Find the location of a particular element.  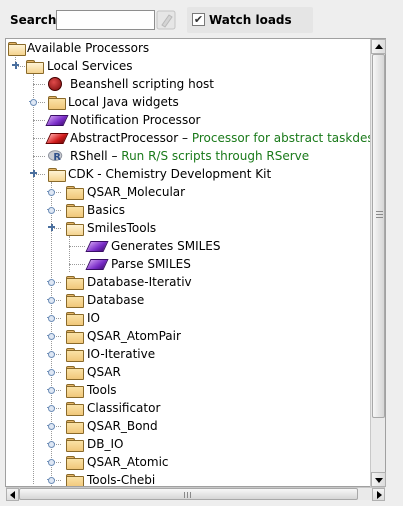

tree-node-db-io: DB_IO is located at coordinates (188, 444).